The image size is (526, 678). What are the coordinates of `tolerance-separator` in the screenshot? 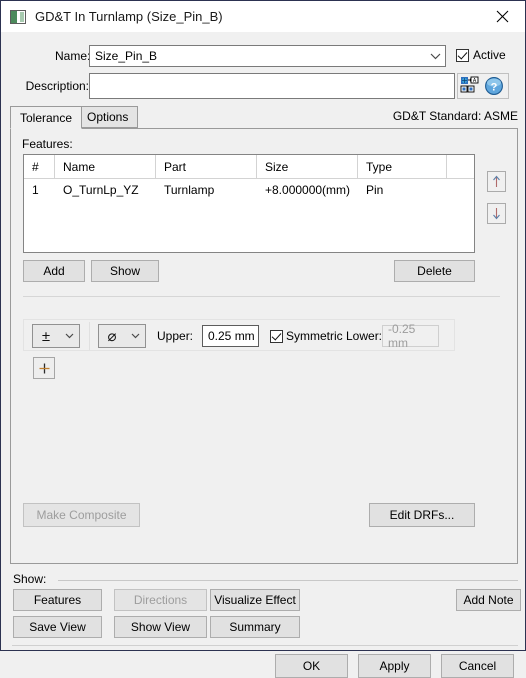 It's located at (89, 336).